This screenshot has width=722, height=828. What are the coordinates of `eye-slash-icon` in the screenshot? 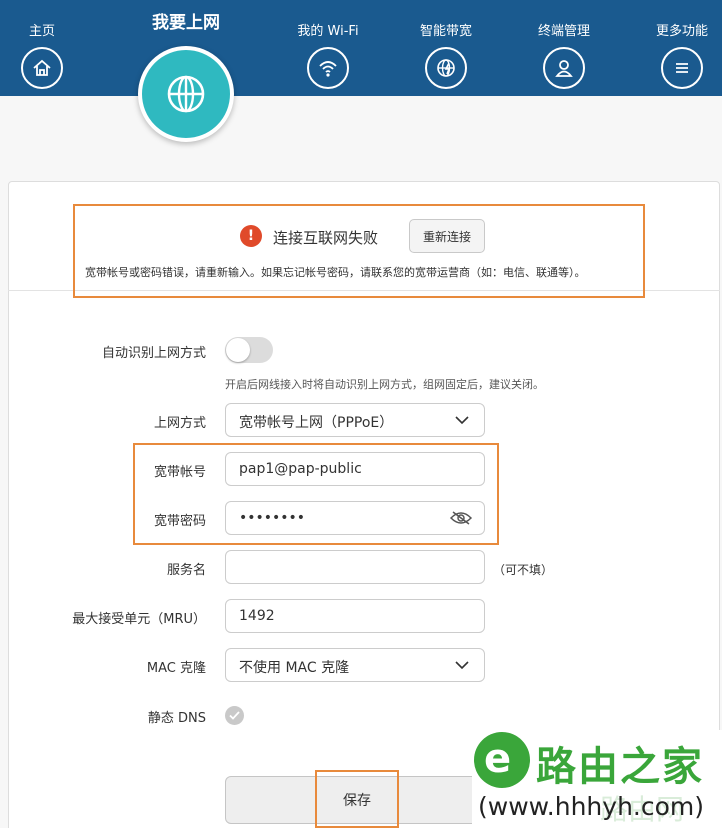 It's located at (461, 518).